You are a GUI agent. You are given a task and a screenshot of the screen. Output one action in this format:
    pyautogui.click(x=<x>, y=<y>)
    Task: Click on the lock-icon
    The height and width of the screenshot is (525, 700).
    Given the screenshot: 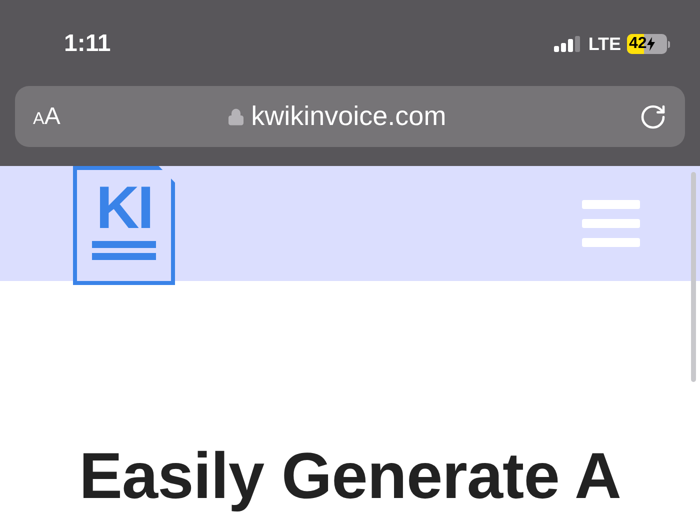 What is the action you would take?
    pyautogui.click(x=236, y=117)
    